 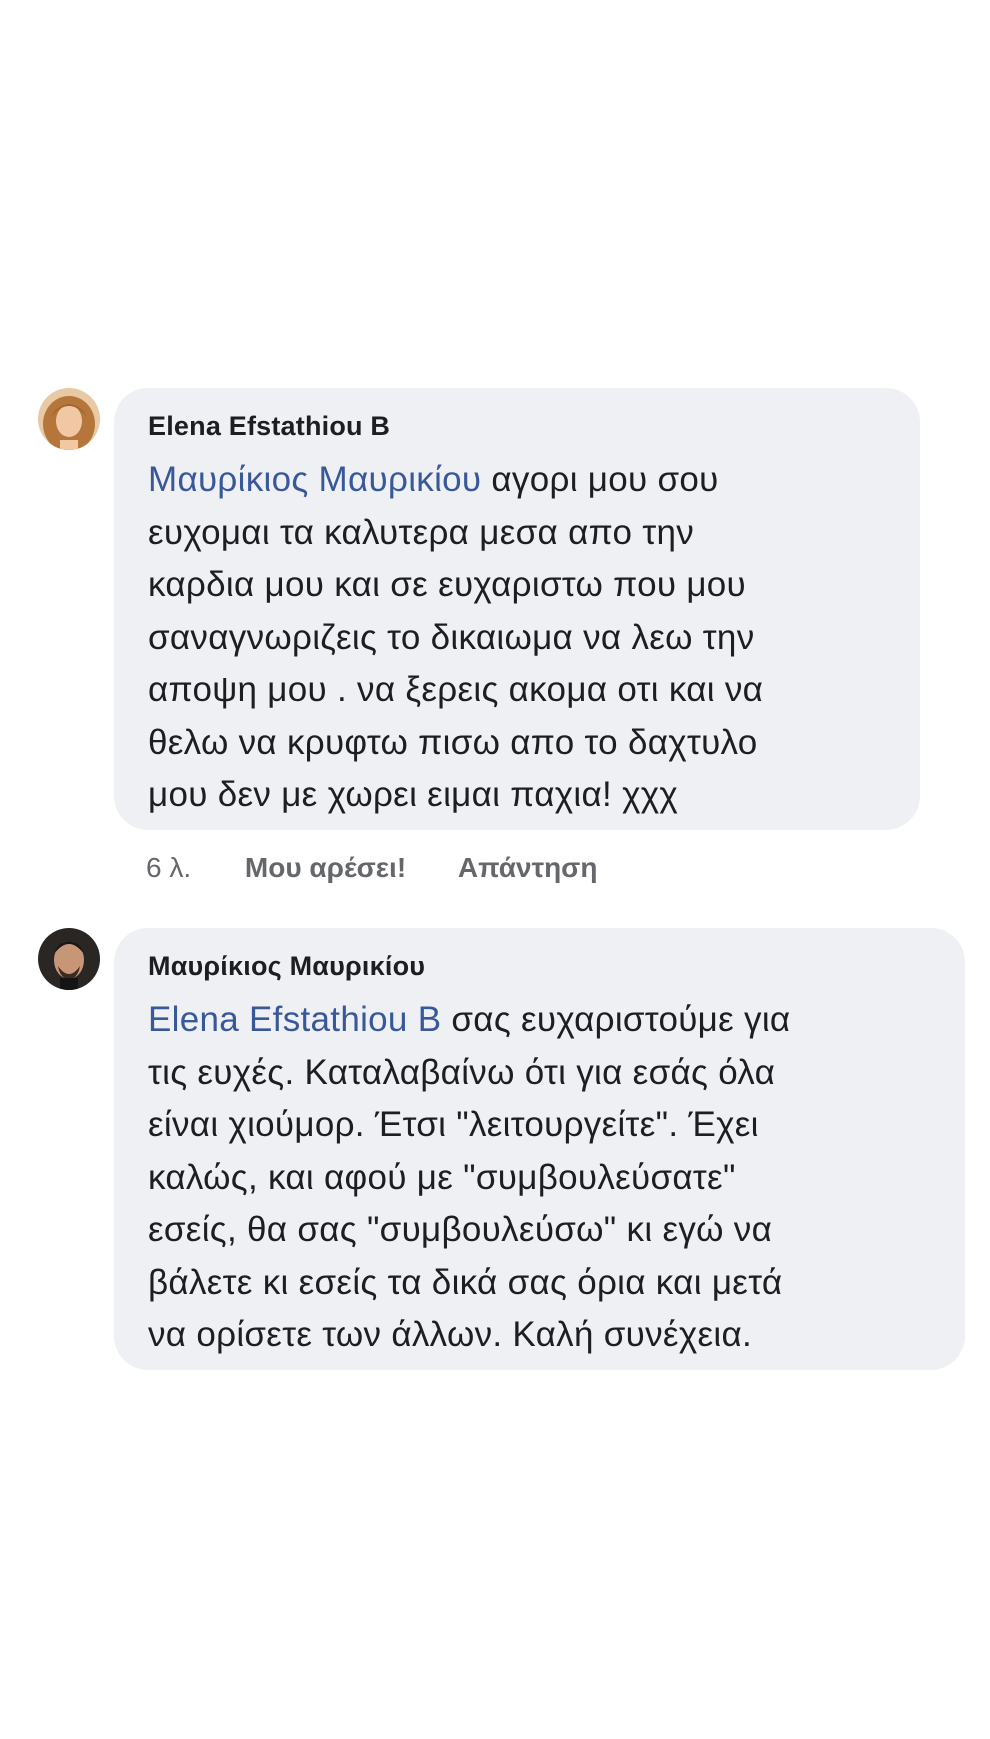 I want to click on comment-line: εσείς, θα σας "συμβουλεύσω" κι εγώ να, so click(x=460, y=1229).